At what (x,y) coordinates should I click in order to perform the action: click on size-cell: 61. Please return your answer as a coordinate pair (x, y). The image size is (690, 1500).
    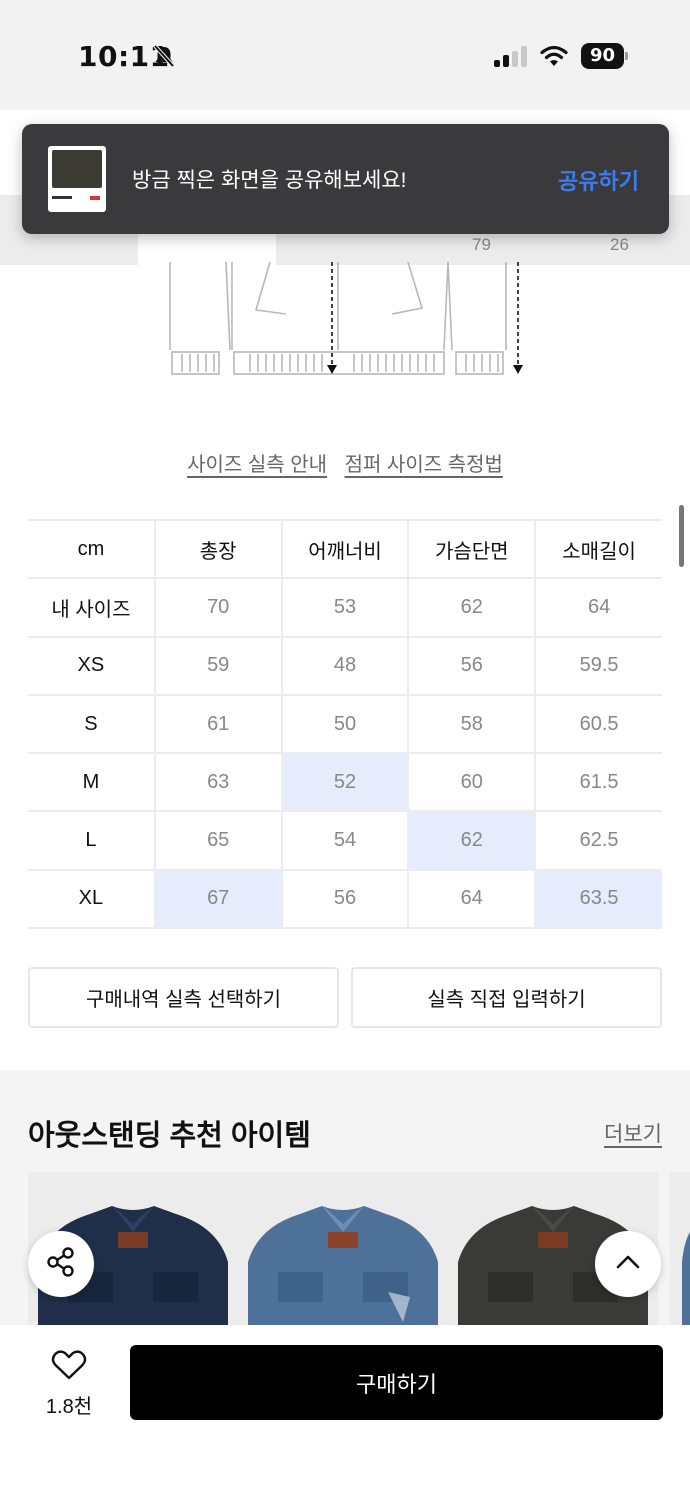
    Looking at the image, I should click on (217, 724).